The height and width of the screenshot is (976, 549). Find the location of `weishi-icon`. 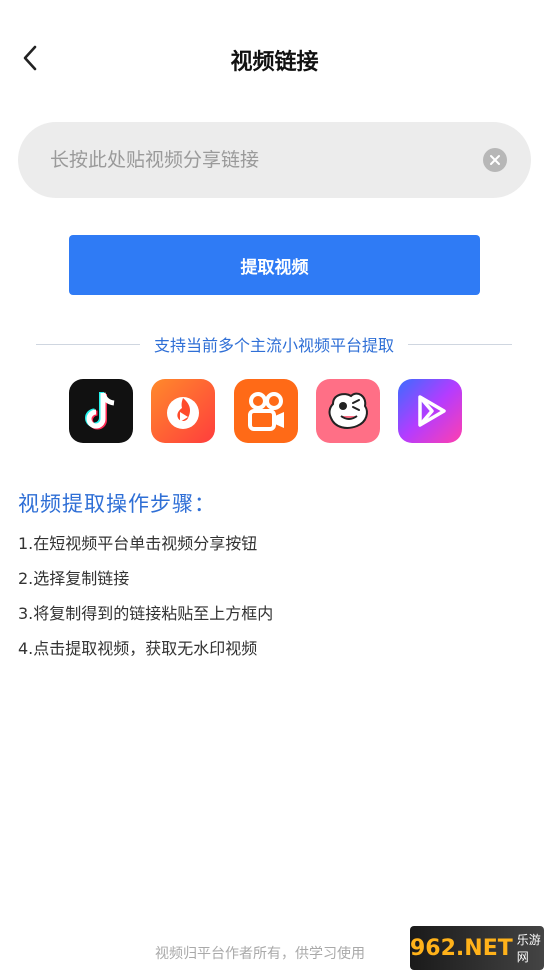

weishi-icon is located at coordinates (430, 411).